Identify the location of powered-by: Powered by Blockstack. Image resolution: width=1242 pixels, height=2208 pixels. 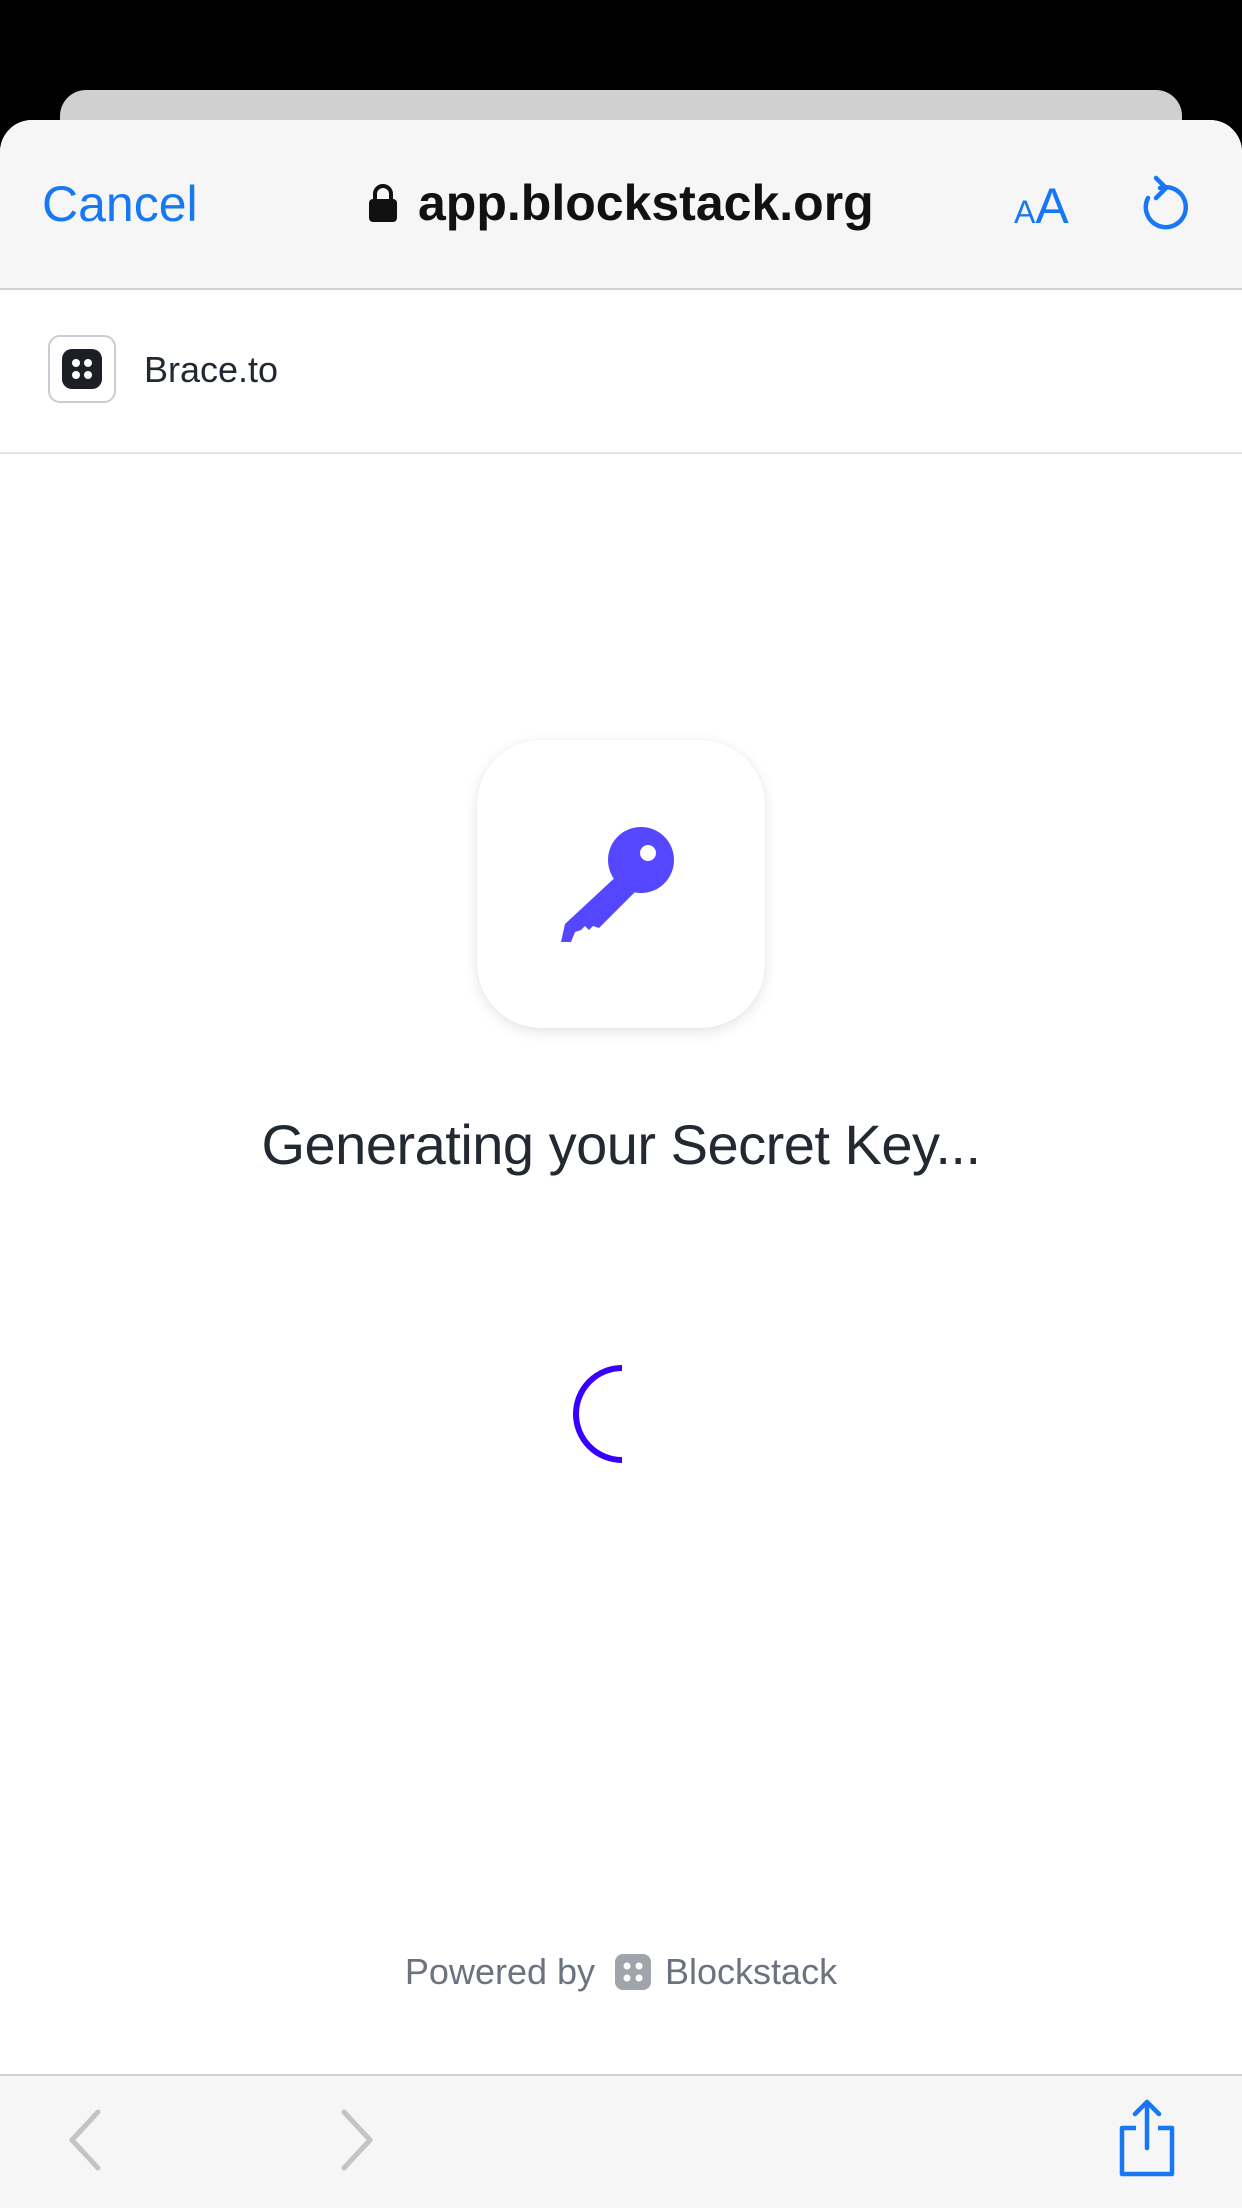
(621, 1972).